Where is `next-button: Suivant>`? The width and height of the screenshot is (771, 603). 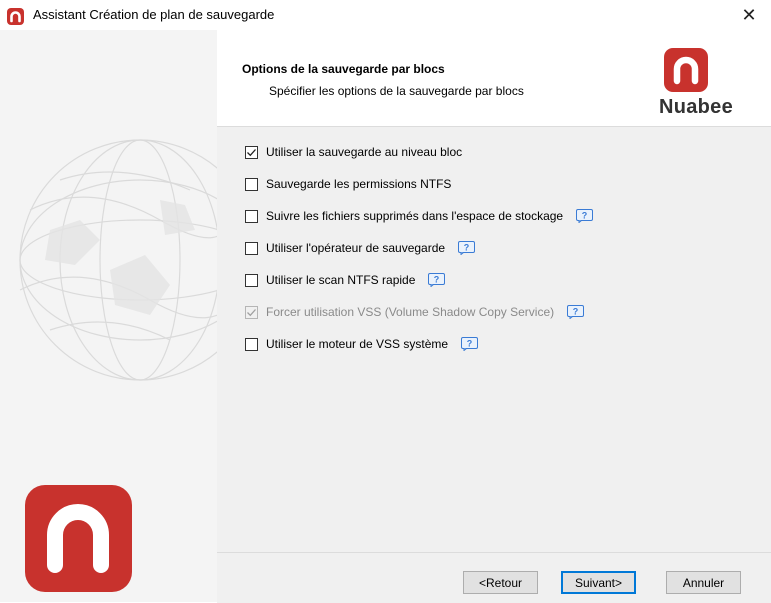 next-button: Suivant> is located at coordinates (598, 582).